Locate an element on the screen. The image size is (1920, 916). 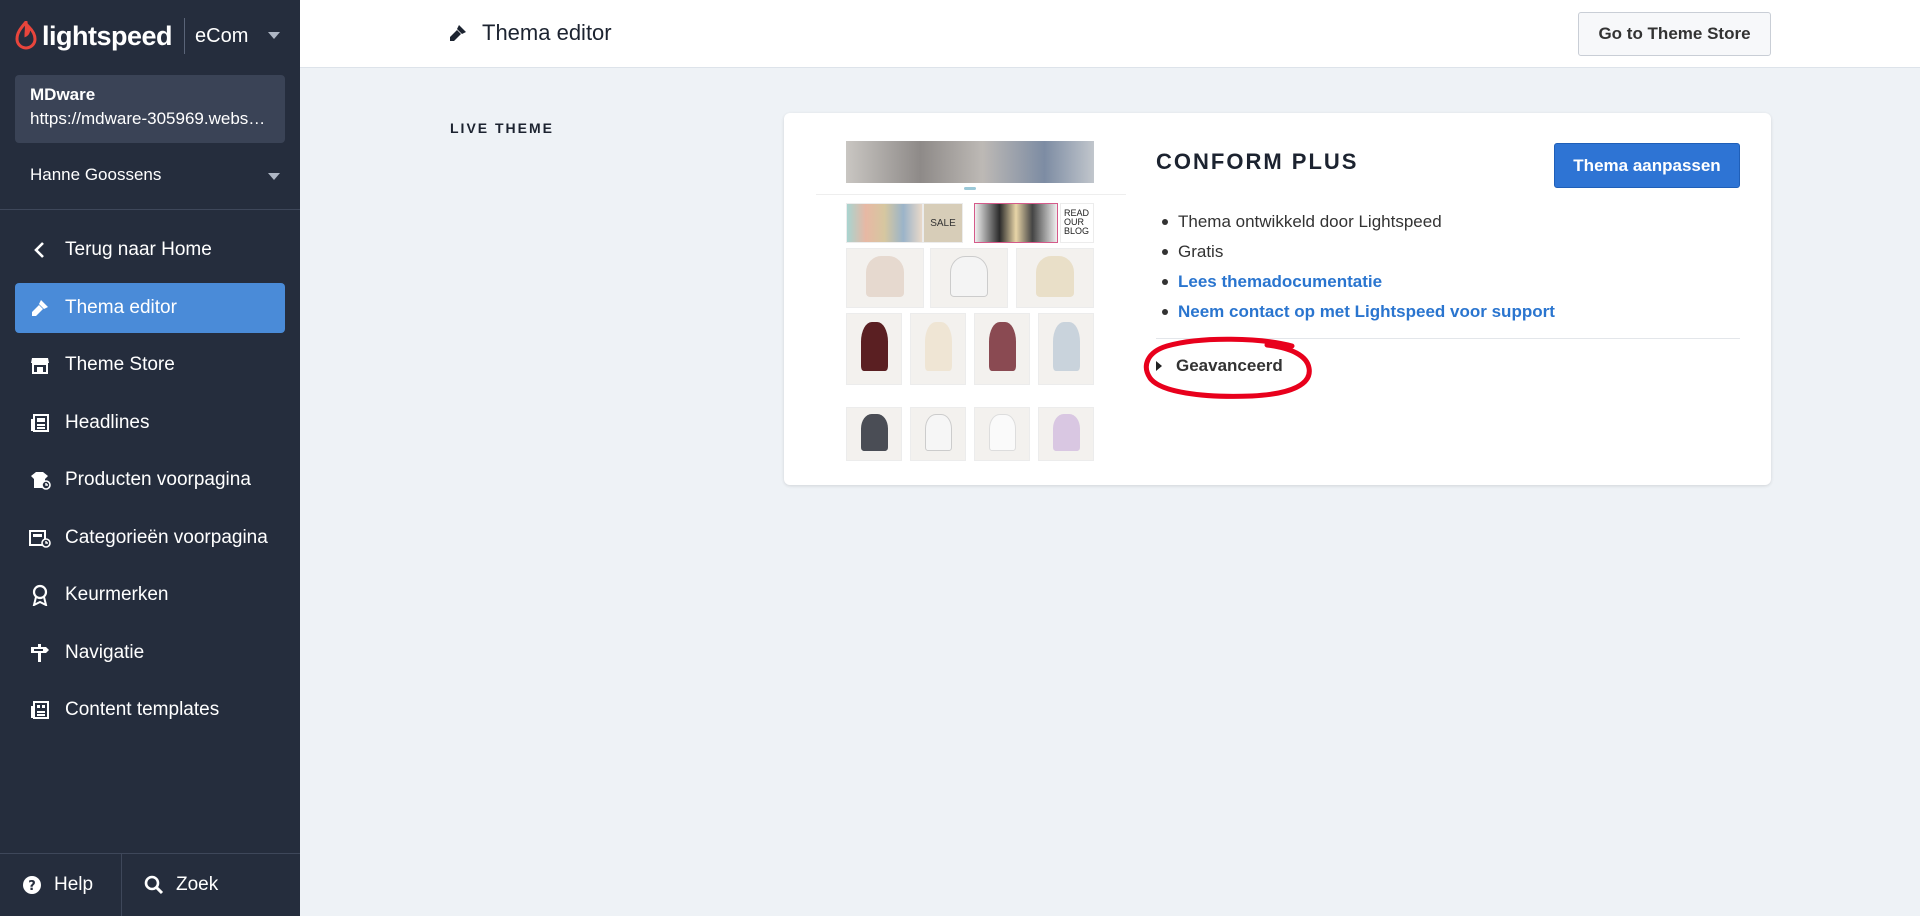
user-menu: Hanne Goossens is located at coordinates (155, 175).